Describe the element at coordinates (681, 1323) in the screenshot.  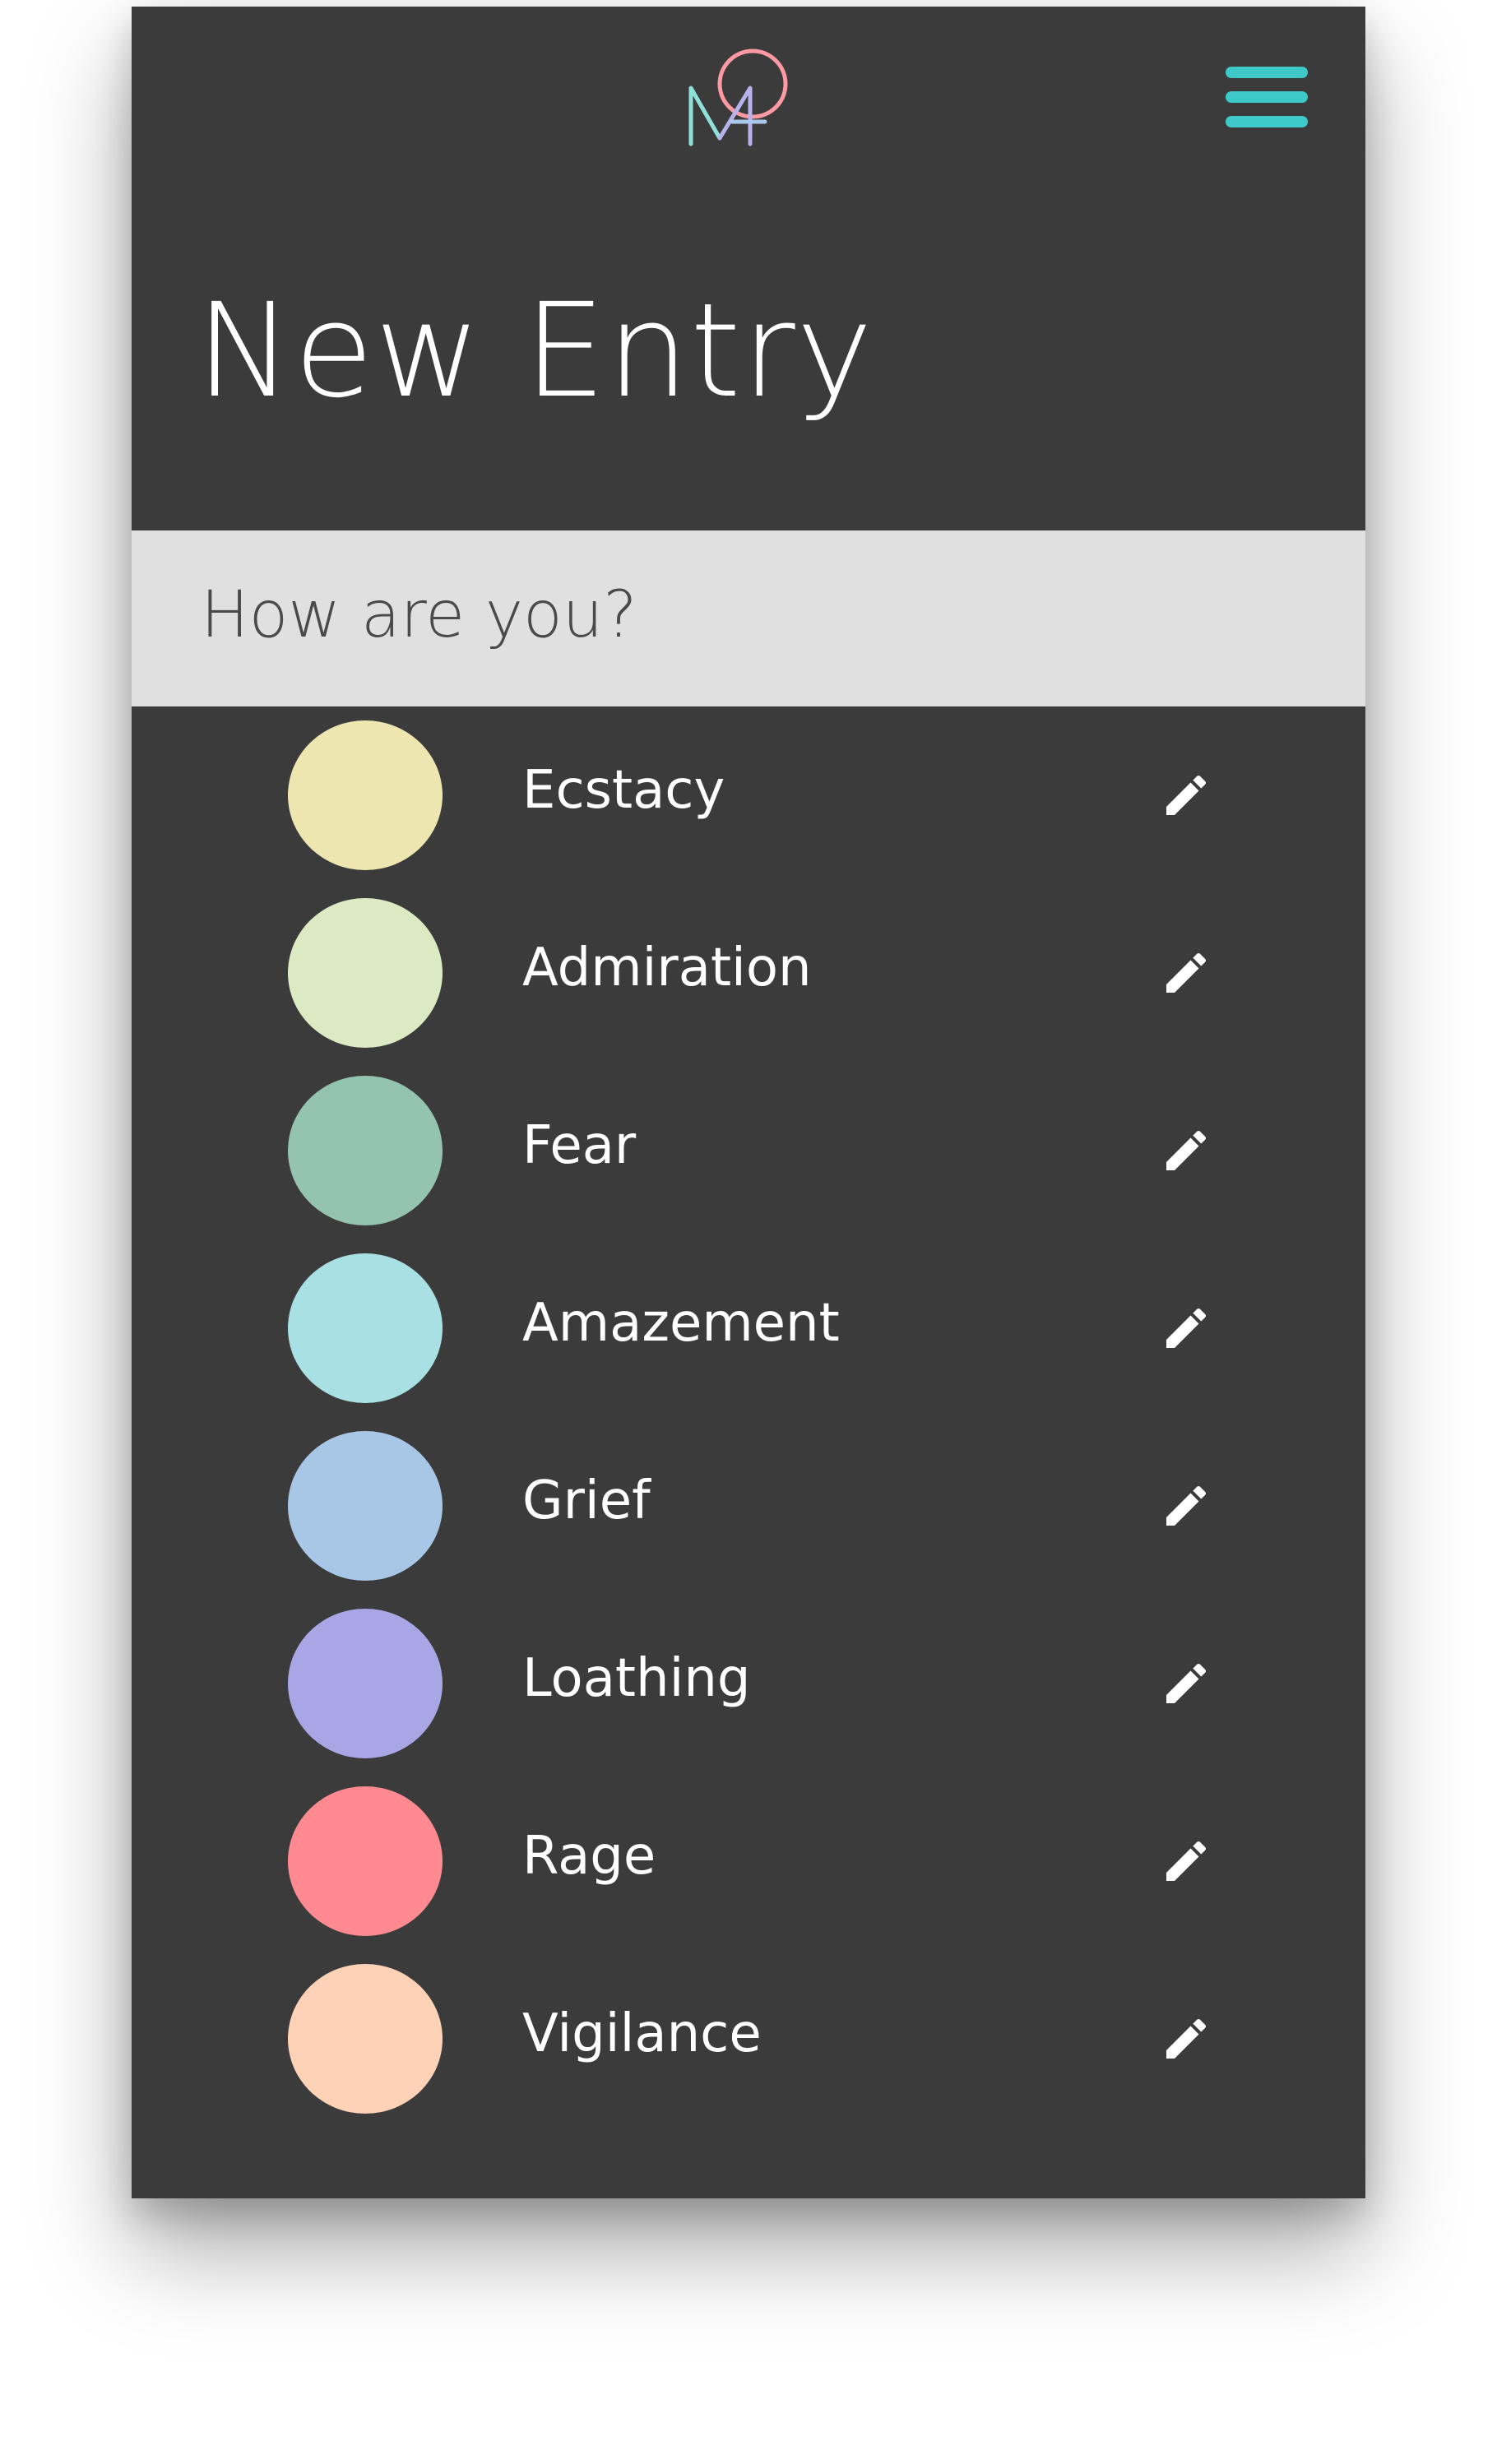
I see `emotion-label: Amazement` at that location.